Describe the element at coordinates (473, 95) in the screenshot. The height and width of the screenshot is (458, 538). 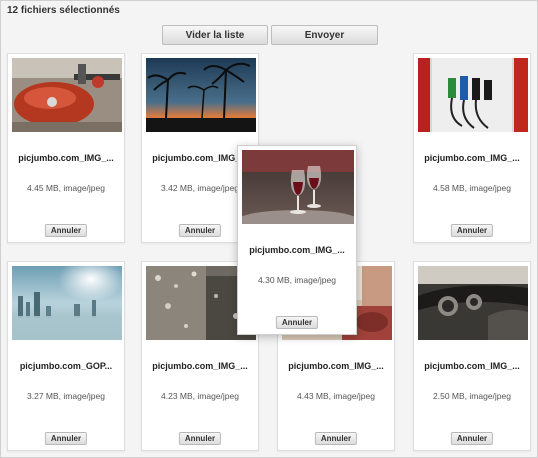
I see `fuel-pump-photo` at that location.